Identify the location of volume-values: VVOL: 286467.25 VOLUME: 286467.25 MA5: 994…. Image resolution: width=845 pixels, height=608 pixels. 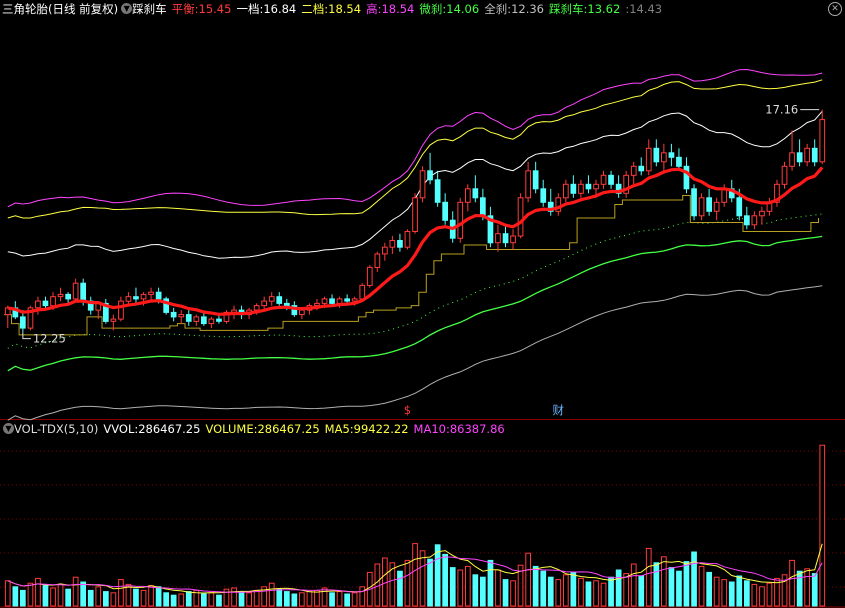
(306, 429).